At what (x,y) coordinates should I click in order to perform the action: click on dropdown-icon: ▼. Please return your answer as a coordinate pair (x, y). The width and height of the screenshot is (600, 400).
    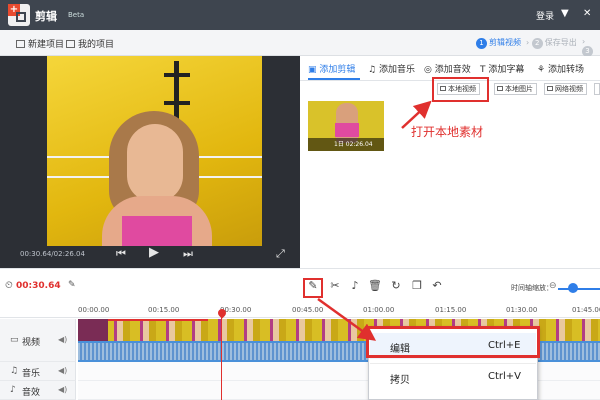
    Looking at the image, I should click on (565, 14).